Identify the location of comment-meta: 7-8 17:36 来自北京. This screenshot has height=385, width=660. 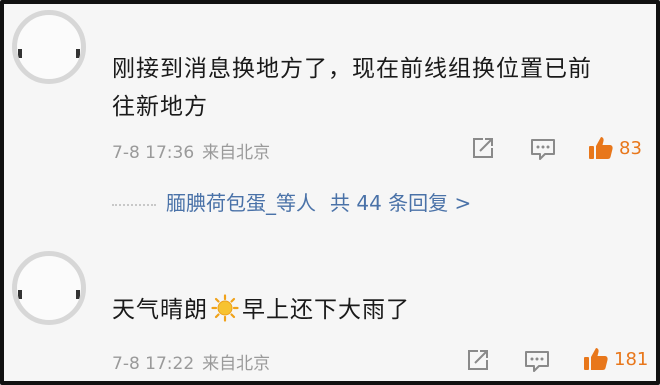
(191, 150).